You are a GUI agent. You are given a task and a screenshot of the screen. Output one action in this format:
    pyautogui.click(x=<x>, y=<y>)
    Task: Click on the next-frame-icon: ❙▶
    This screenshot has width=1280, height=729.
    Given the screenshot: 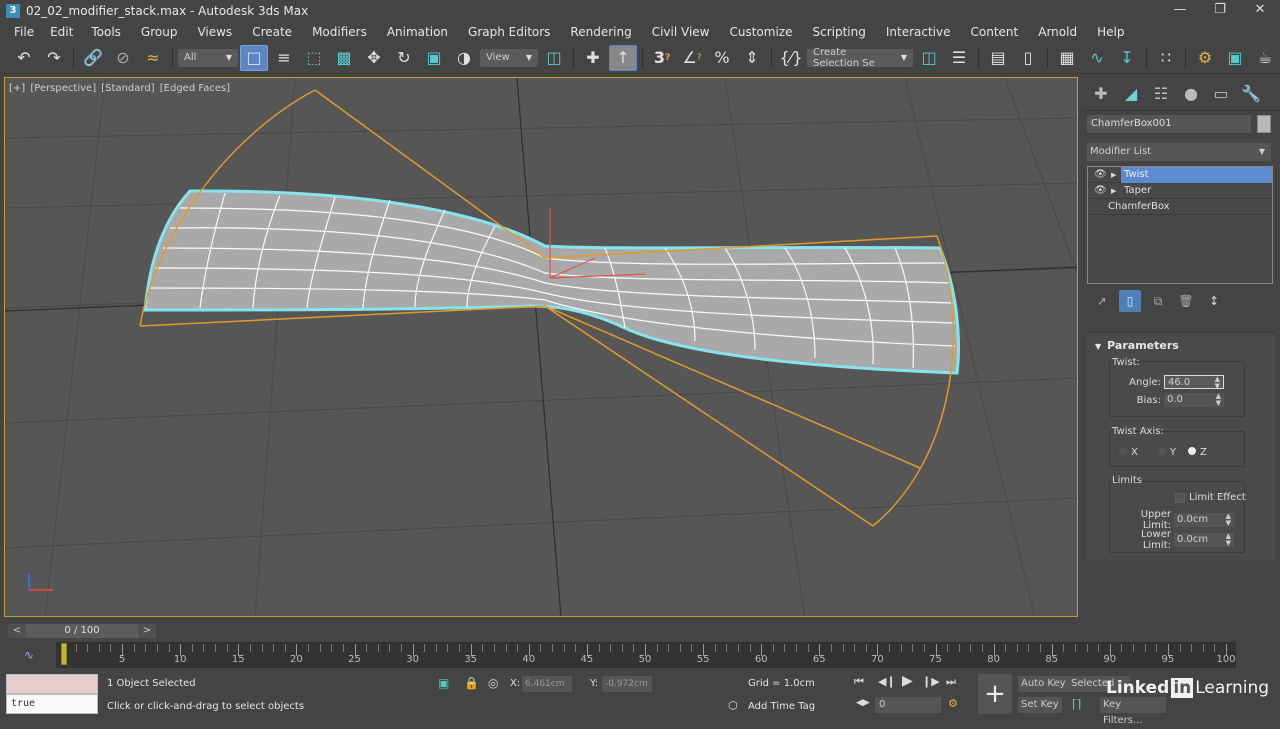 What is the action you would take?
    pyautogui.click(x=931, y=681)
    